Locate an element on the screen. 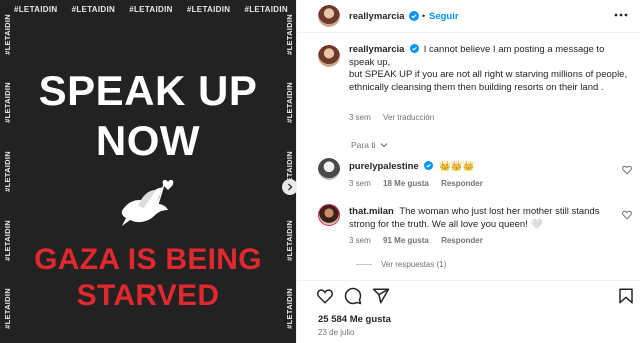 The width and height of the screenshot is (640, 343). comment-bubble-icon is located at coordinates (353, 296).